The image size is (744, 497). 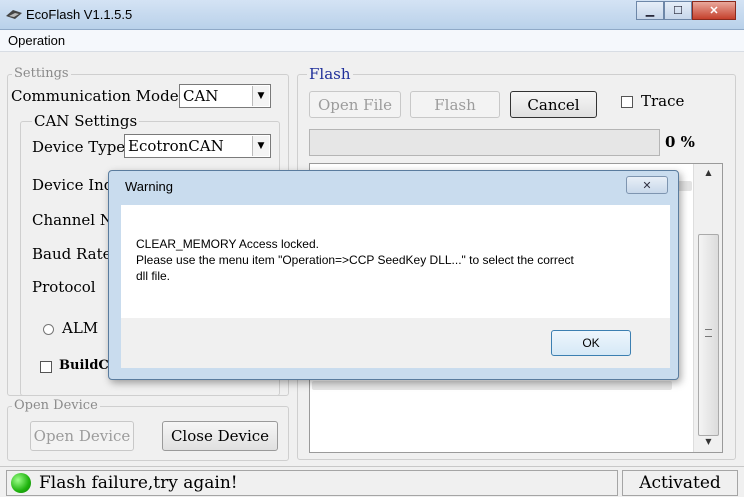 What do you see at coordinates (95, 96) in the screenshot?
I see `comm-mode-label: Communication Mode` at bounding box center [95, 96].